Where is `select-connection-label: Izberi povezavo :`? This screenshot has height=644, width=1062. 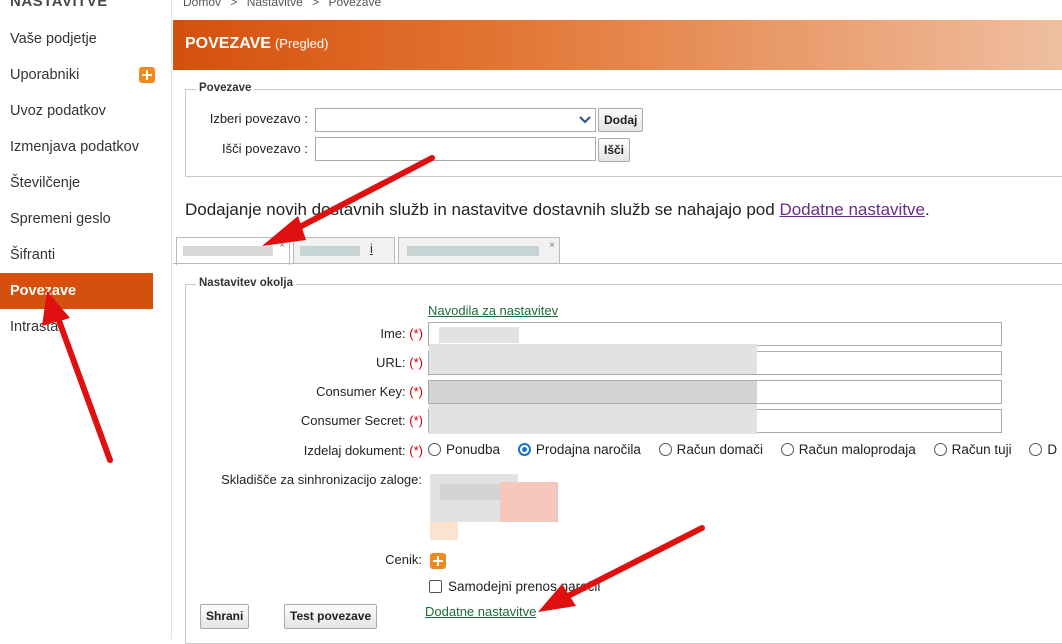 select-connection-label: Izberi povezavo : is located at coordinates (258, 118).